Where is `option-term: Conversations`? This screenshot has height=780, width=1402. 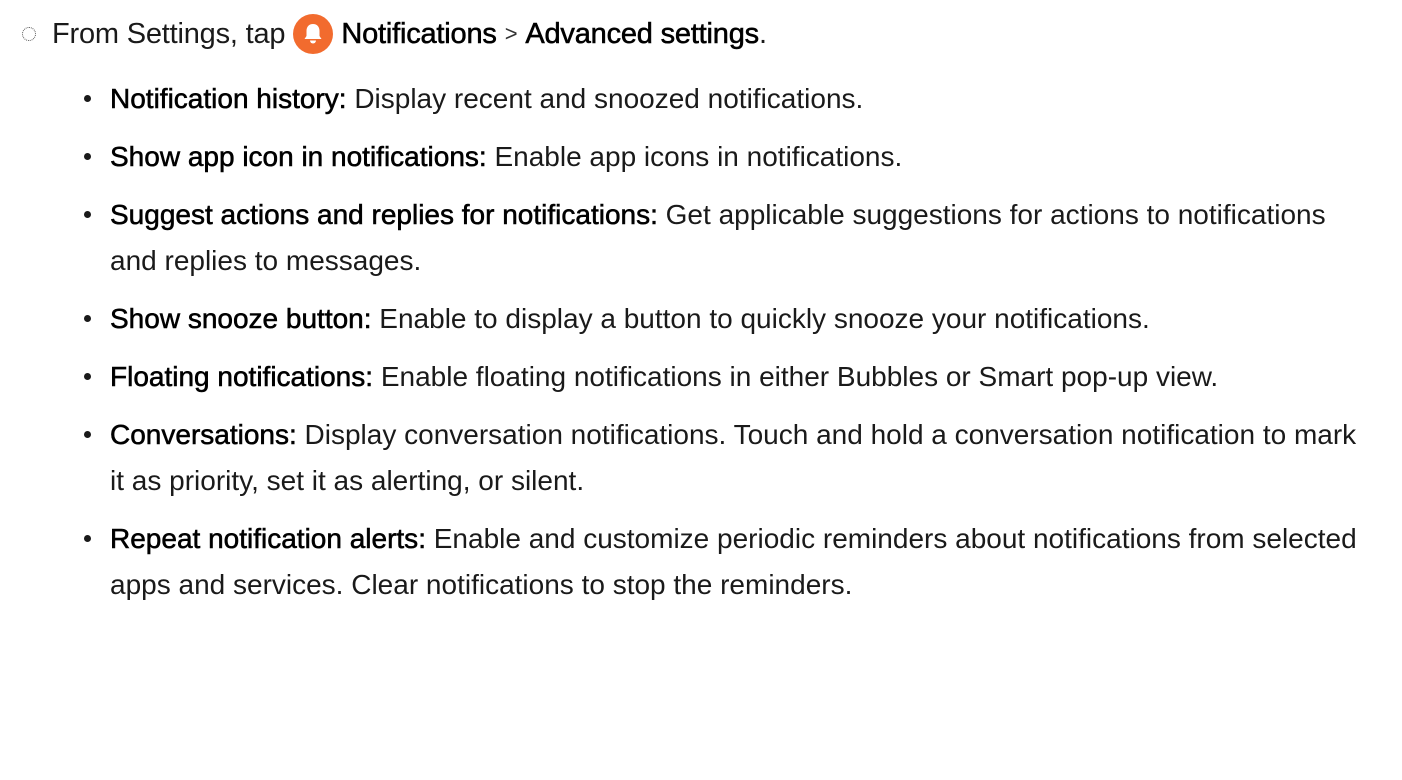
option-term: Conversations is located at coordinates (200, 435).